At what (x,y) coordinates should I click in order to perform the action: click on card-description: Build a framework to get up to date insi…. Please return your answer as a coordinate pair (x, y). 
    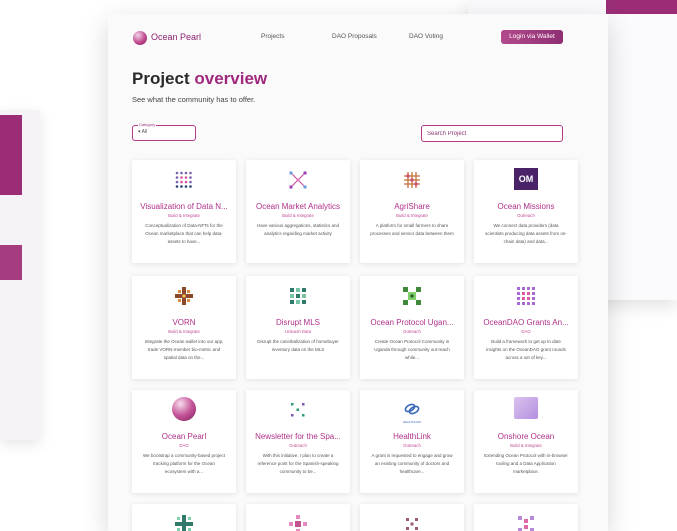
    Looking at the image, I should click on (526, 349).